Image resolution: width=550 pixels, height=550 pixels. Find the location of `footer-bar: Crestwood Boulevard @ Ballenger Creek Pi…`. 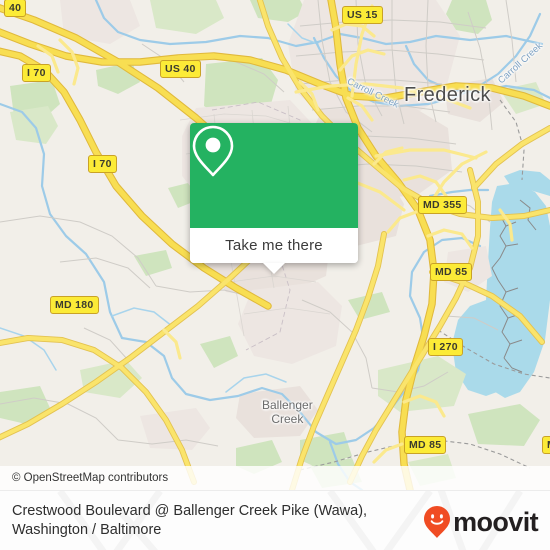

footer-bar: Crestwood Boulevard @ Ballenger Creek Pi… is located at coordinates (275, 520).